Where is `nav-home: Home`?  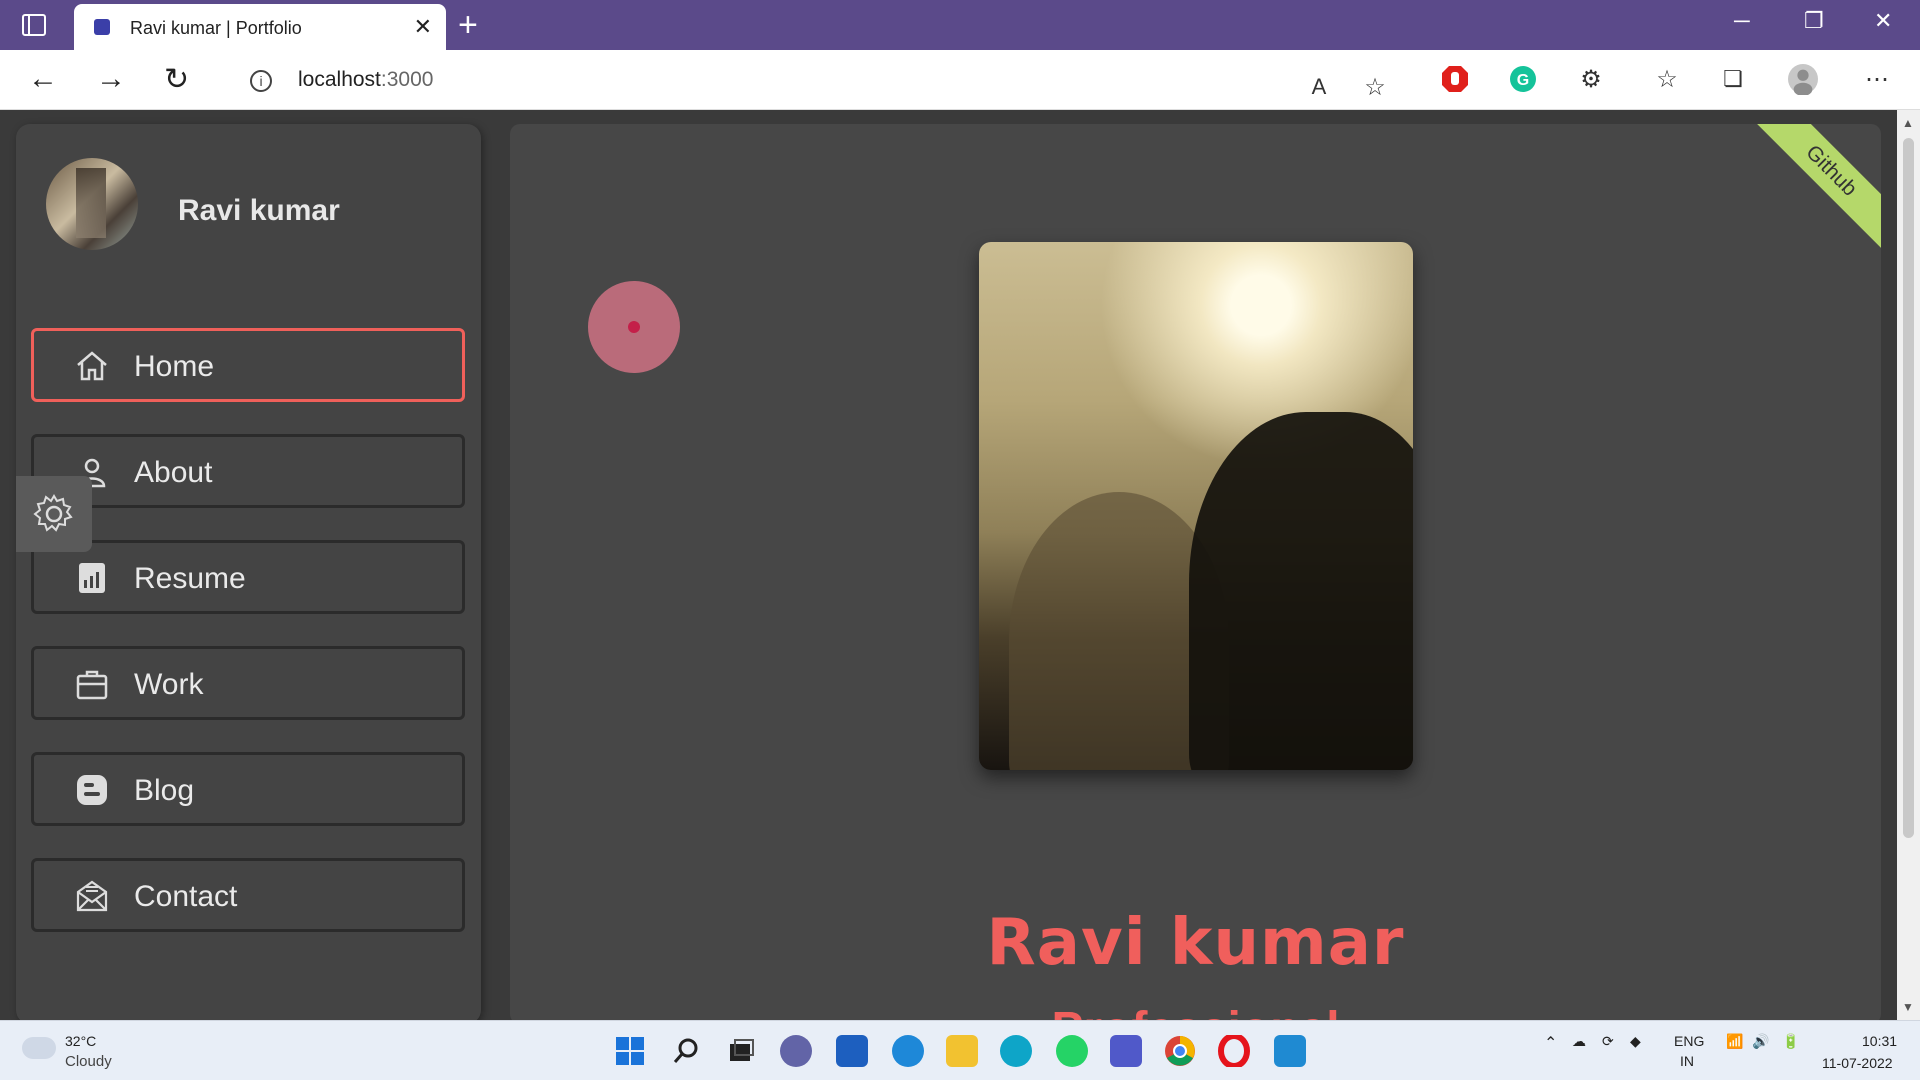 nav-home: Home is located at coordinates (248, 365).